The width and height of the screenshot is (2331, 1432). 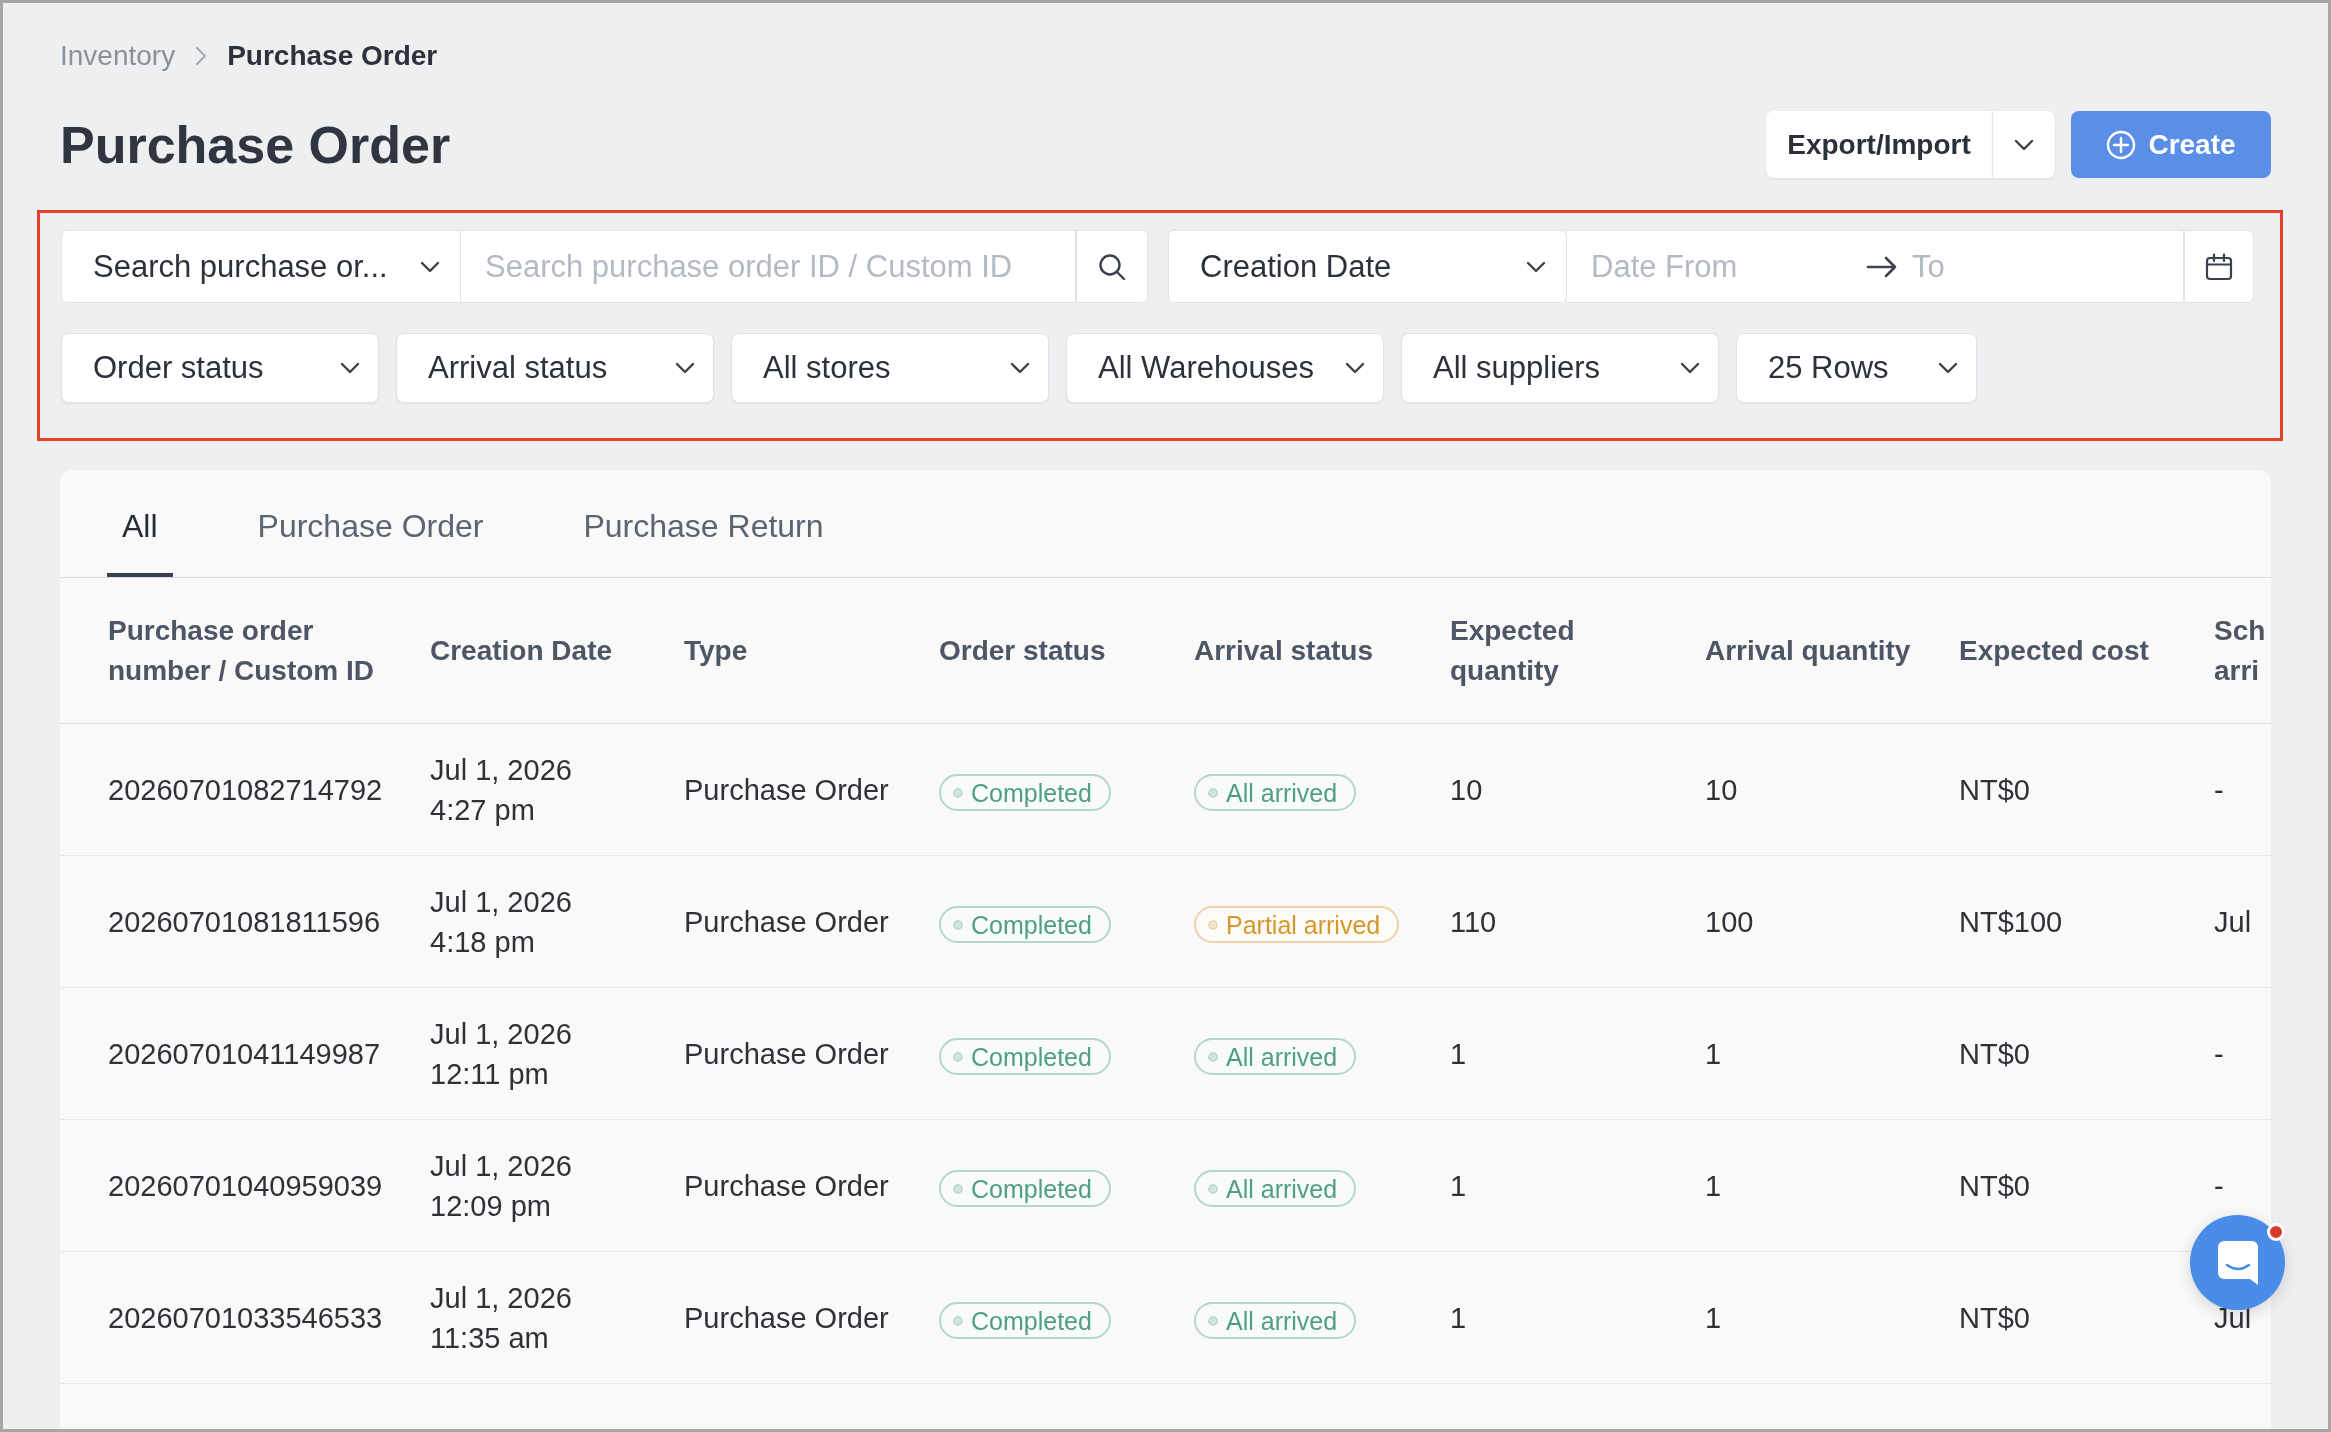 I want to click on filter-dropdown: 25 Rows, so click(x=1856, y=368).